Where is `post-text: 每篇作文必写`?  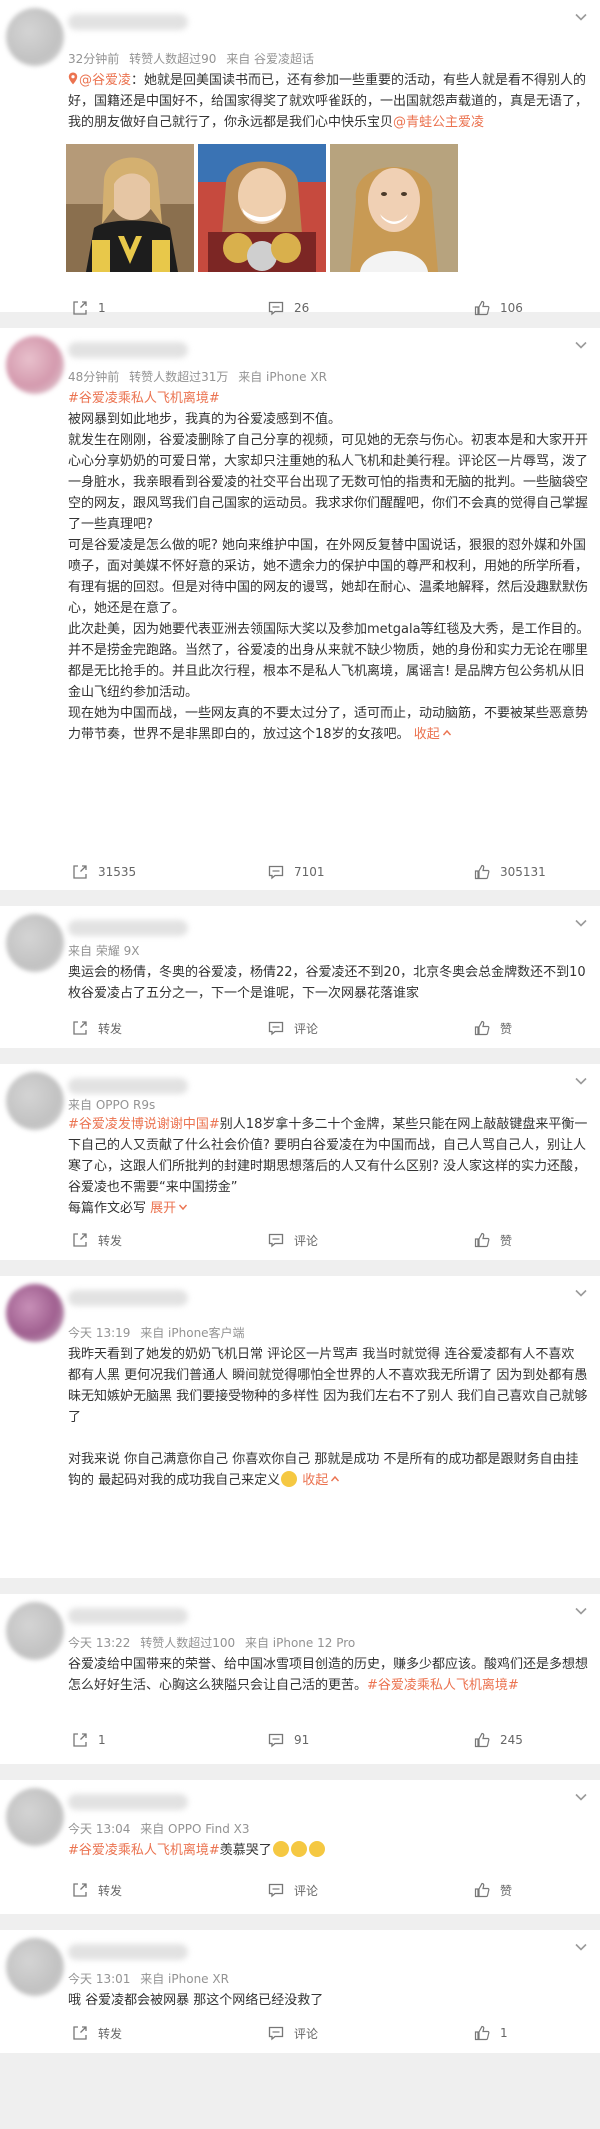
post-text: 每篇作文必写 is located at coordinates (107, 1208).